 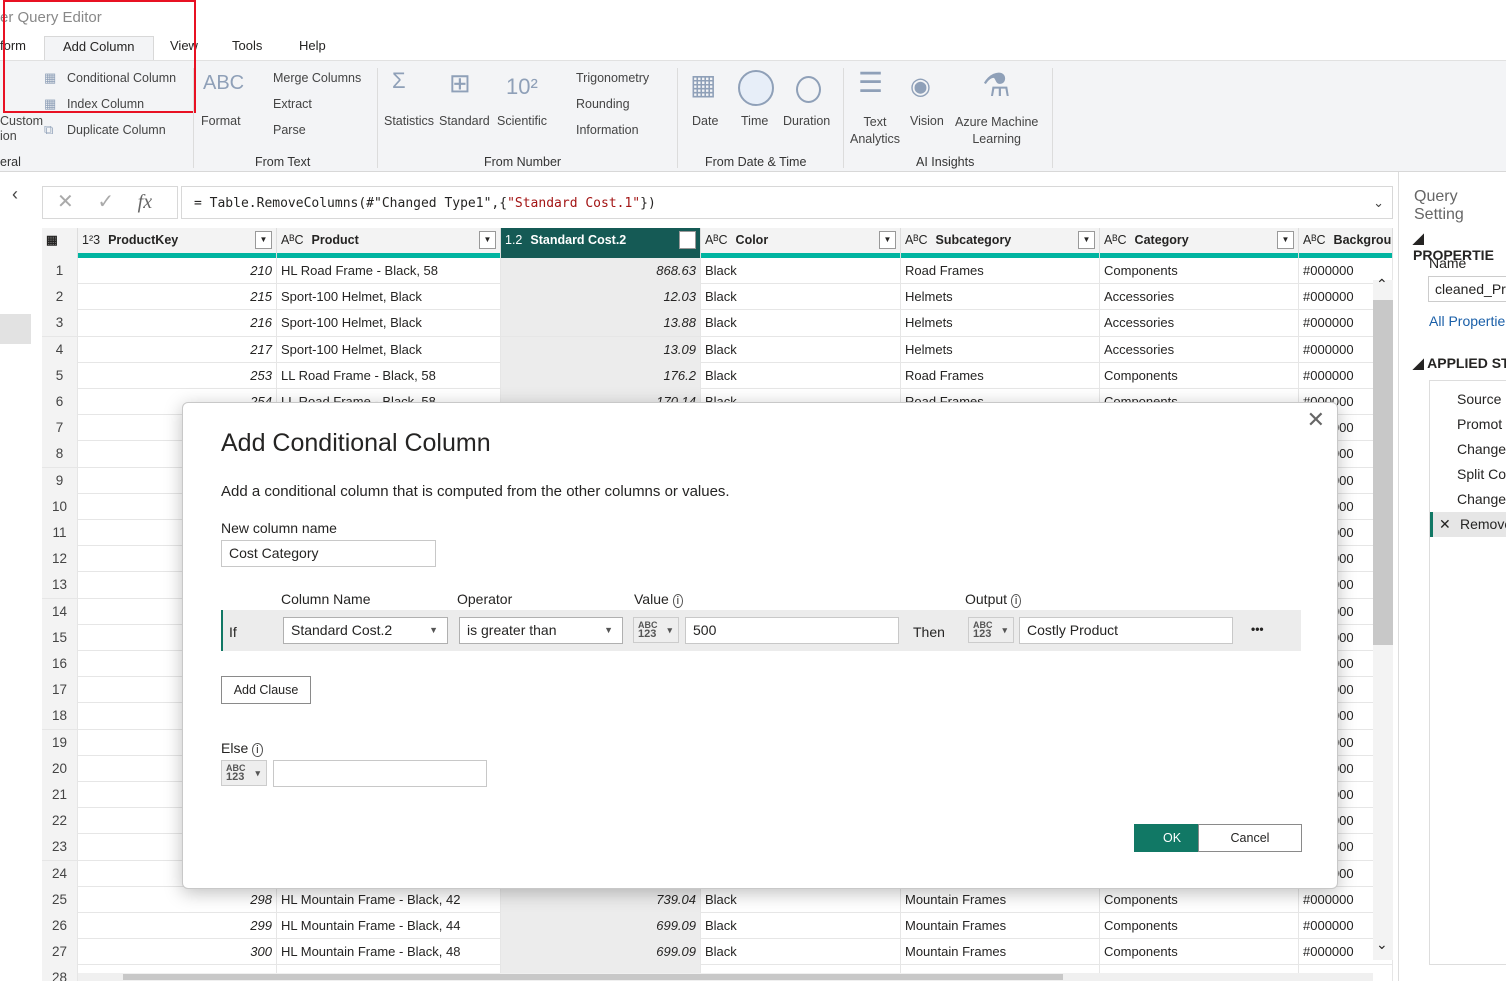 I want to click on value-type-button: ABC 123 ▾, so click(x=656, y=630).